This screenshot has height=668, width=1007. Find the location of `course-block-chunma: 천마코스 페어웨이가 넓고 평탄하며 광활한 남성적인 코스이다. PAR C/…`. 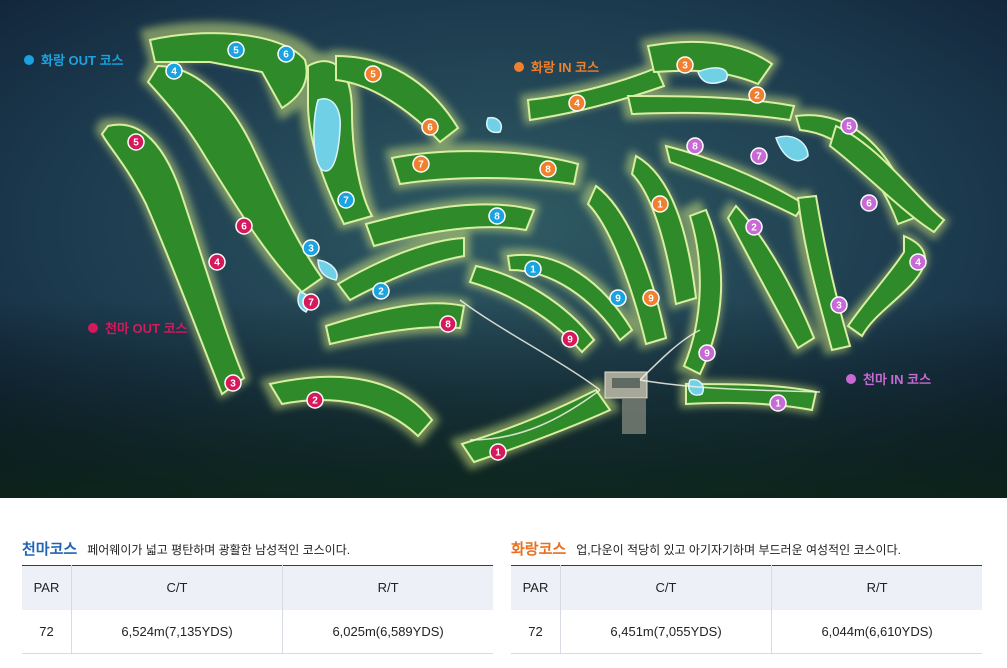

course-block-chunma: 천마코스 페어웨이가 넓고 평탄하며 광활한 남성적인 코스이다. PAR C/… is located at coordinates (257, 596).